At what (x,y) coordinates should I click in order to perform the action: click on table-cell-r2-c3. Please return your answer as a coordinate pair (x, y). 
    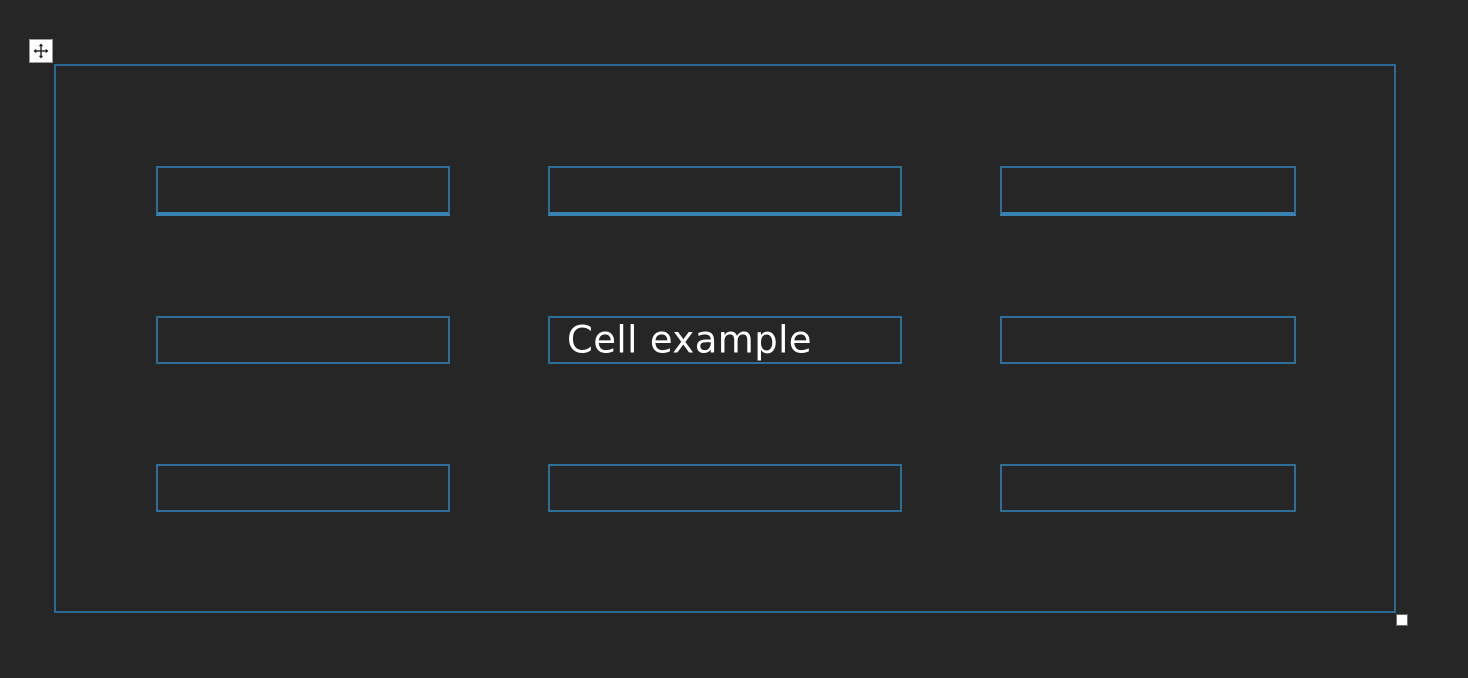
    Looking at the image, I should click on (1148, 340).